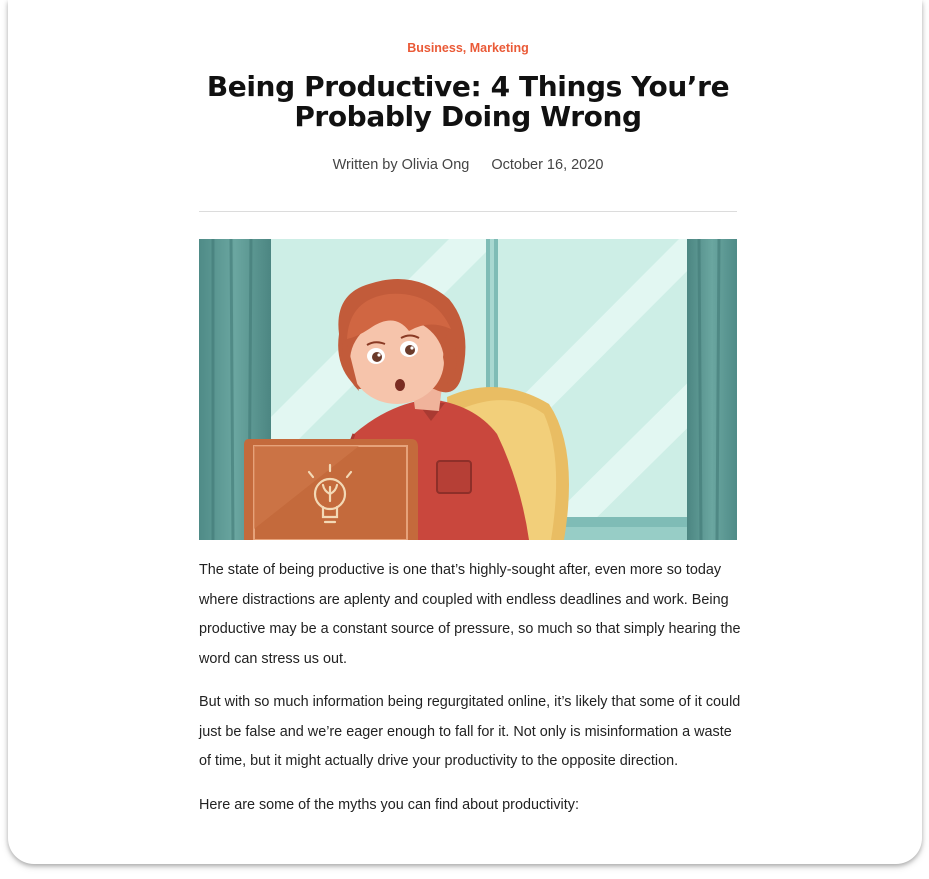  I want to click on divider, so click(468, 211).